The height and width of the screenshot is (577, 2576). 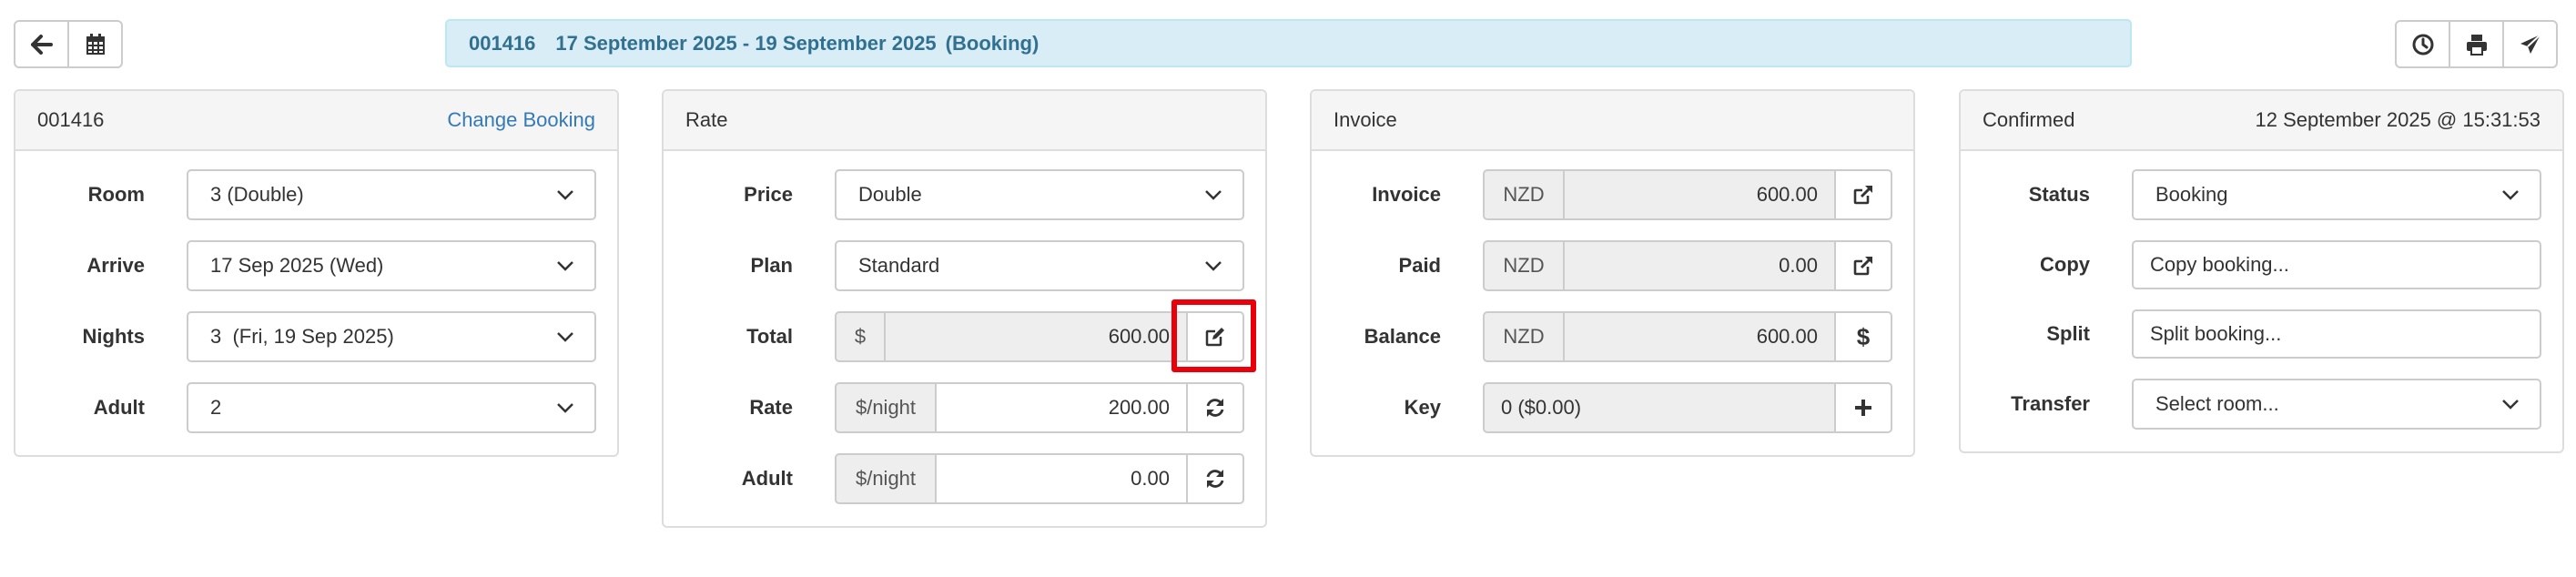 I want to click on nights-select: 3 (Fri, 19 Sep 2025), so click(x=391, y=336).